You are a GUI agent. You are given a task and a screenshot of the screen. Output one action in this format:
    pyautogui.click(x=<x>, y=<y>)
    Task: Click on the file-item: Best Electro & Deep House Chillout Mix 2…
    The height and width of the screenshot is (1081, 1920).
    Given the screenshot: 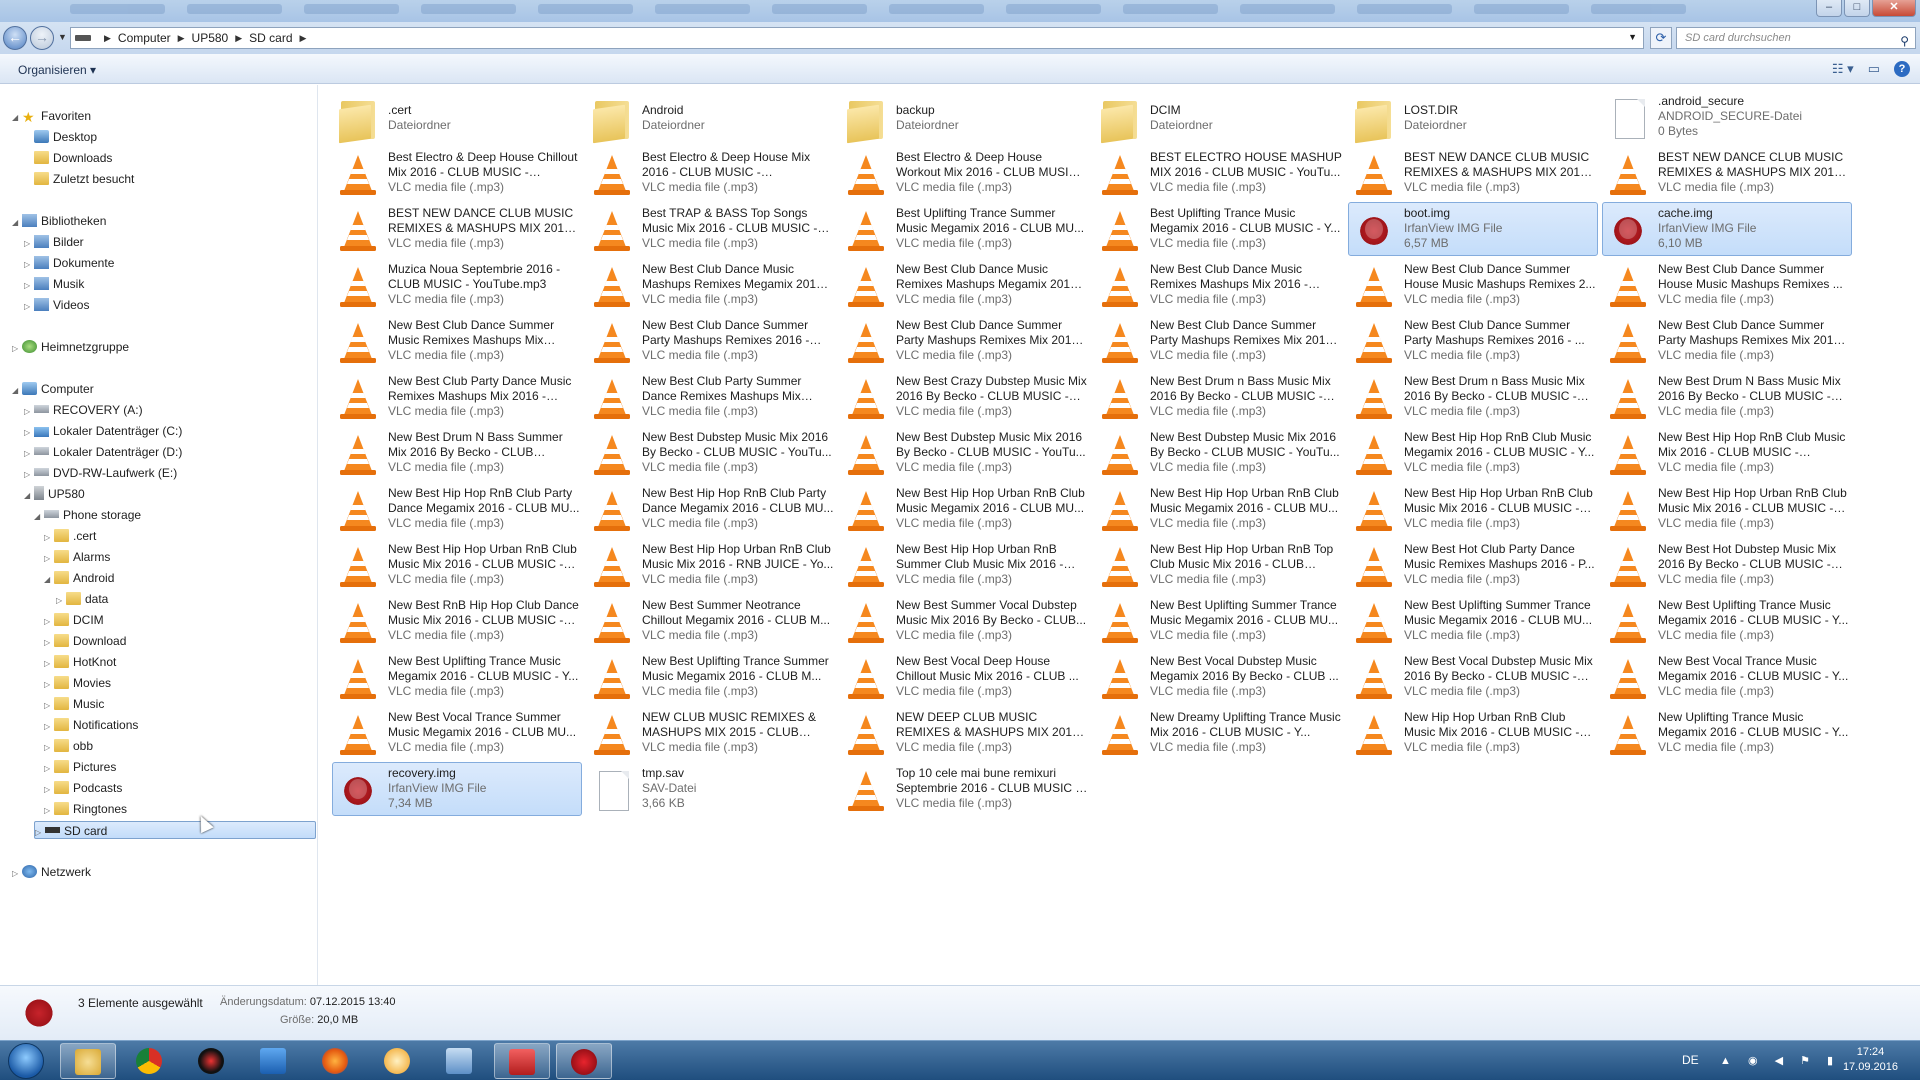 What is the action you would take?
    pyautogui.click(x=457, y=173)
    